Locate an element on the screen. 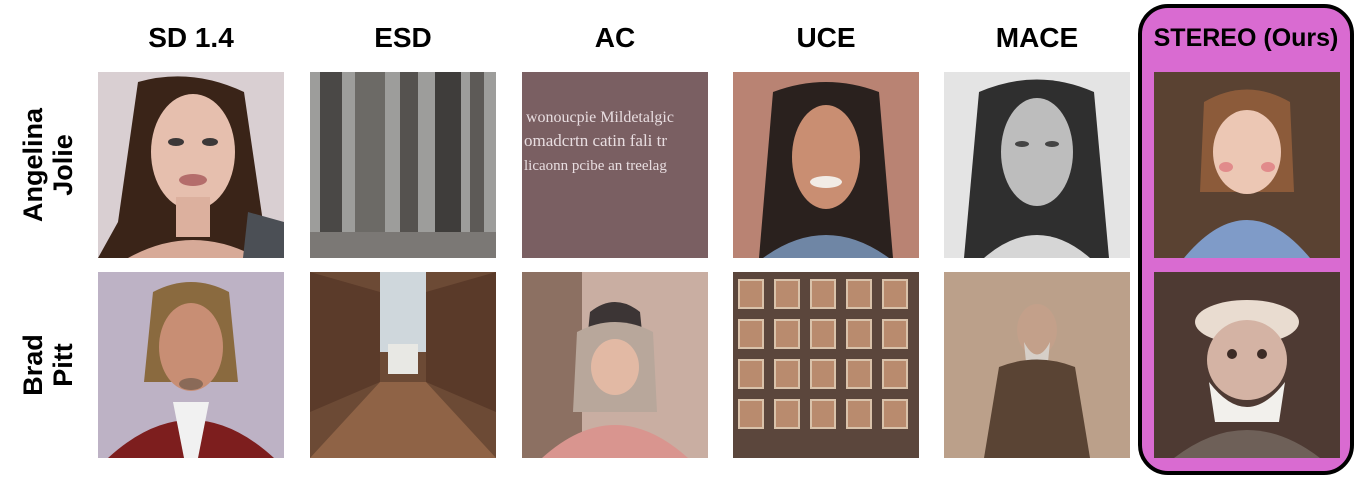  column-title-mace: MACE is located at coordinates (1037, 37).